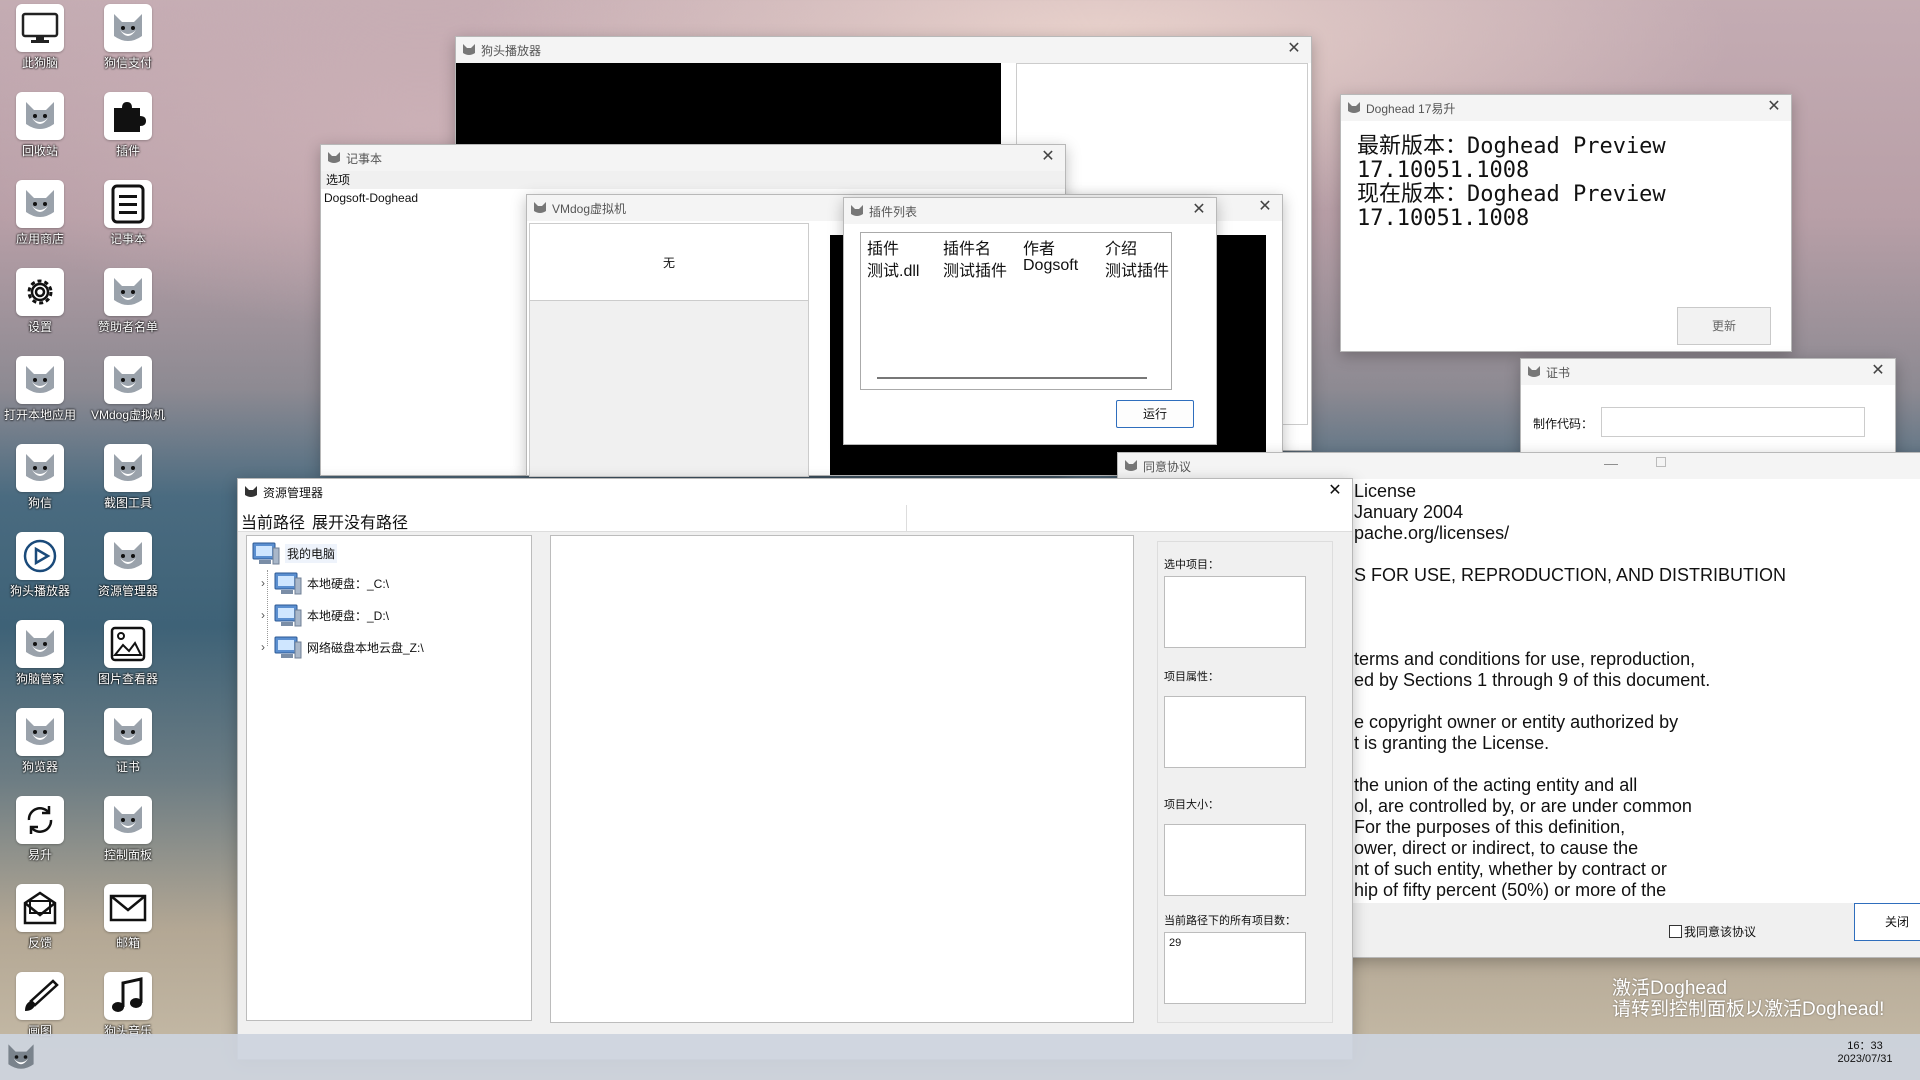 Image resolution: width=1920 pixels, height=1080 pixels. What do you see at coordinates (21, 1057) in the screenshot?
I see `start-button` at bounding box center [21, 1057].